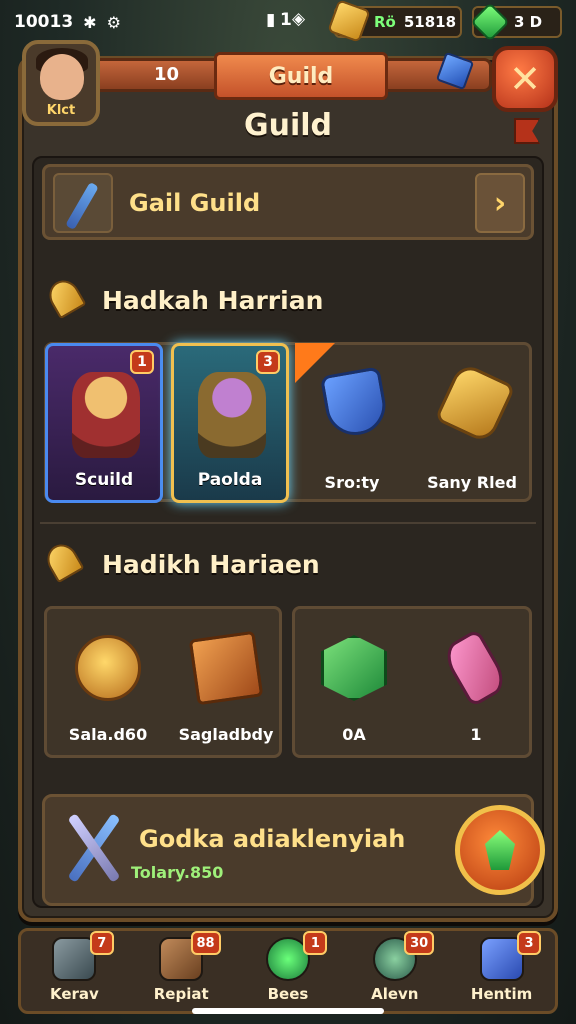 The image size is (576, 1024). What do you see at coordinates (475, 668) in the screenshot?
I see `potion-icon` at bounding box center [475, 668].